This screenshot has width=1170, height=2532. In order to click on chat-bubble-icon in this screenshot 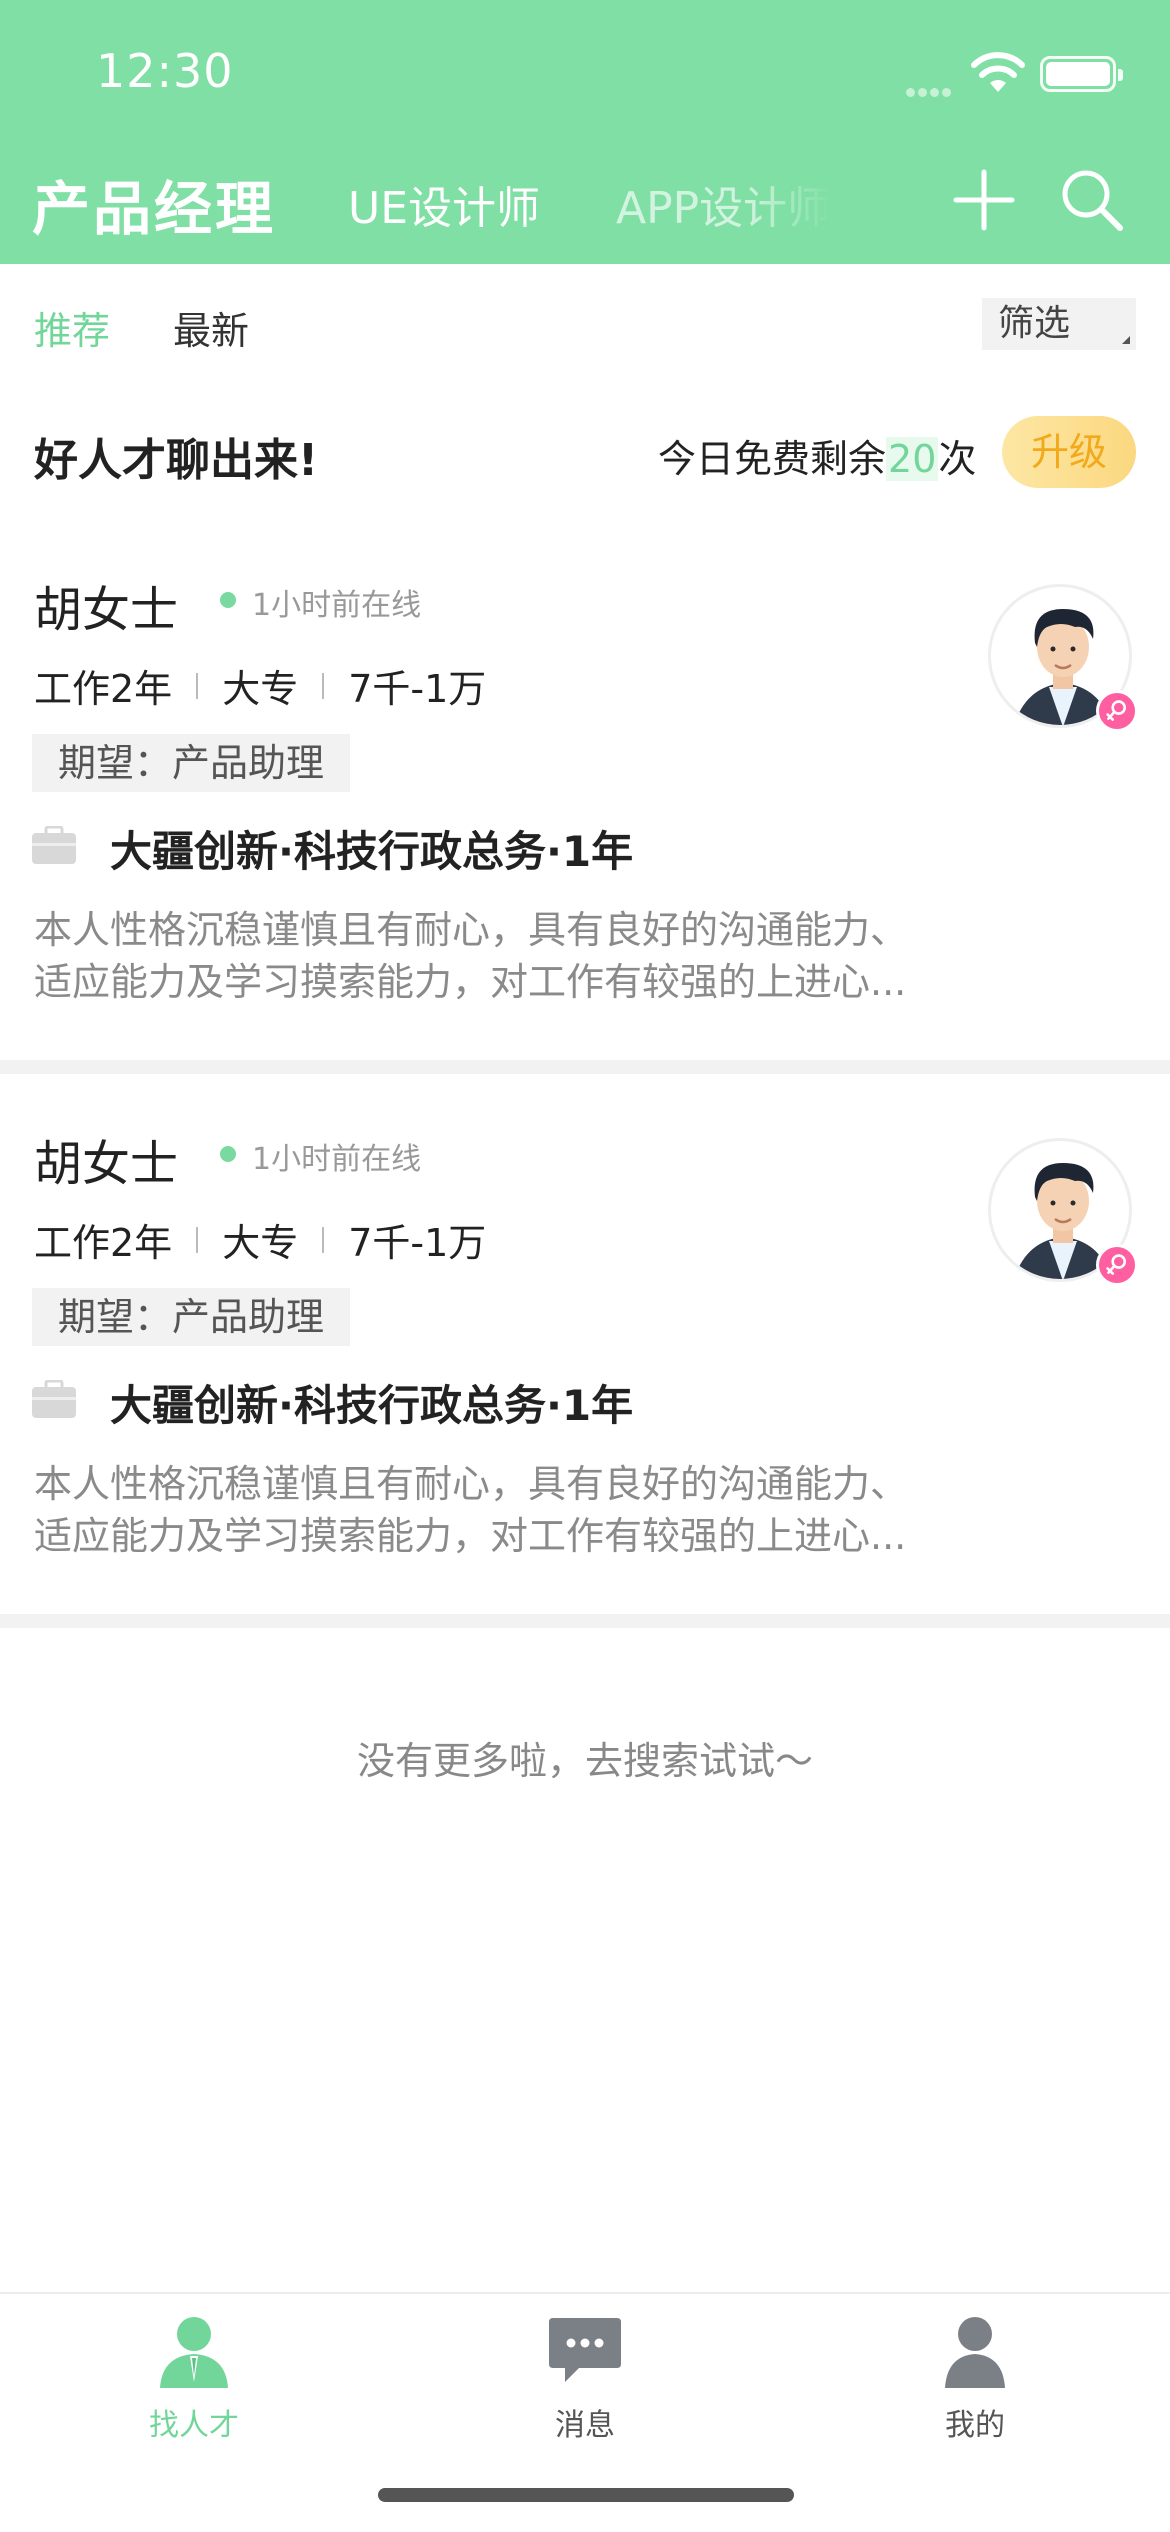, I will do `click(585, 2350)`.